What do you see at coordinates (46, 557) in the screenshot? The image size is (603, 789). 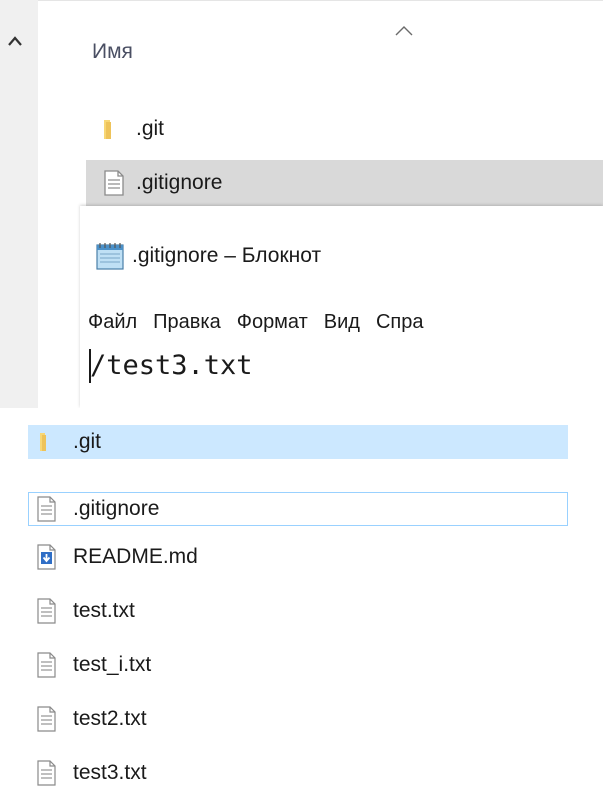 I see `download-file-icon` at bounding box center [46, 557].